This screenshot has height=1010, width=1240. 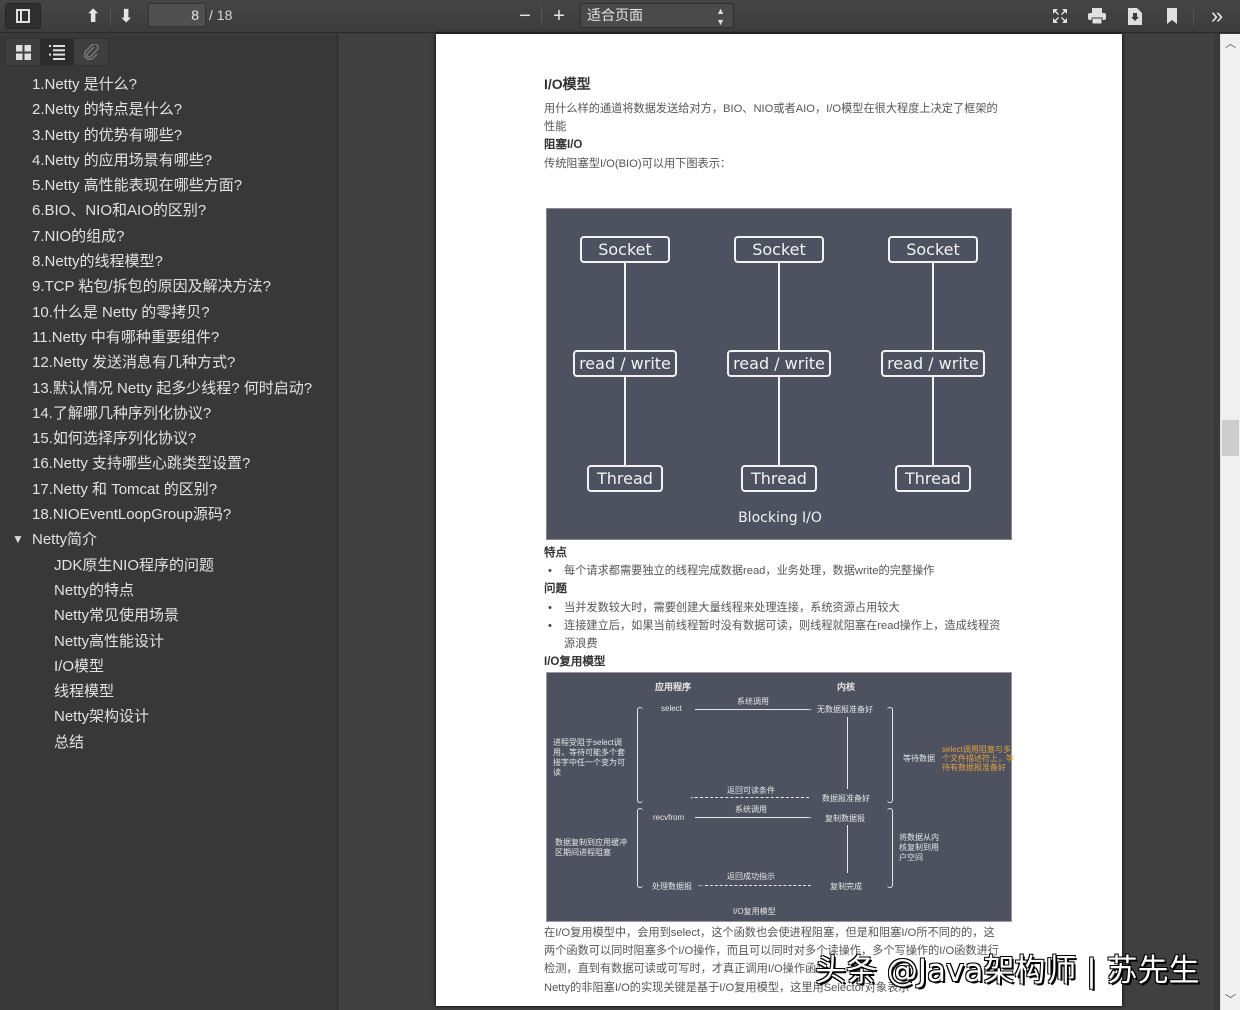 What do you see at coordinates (169, 691) in the screenshot?
I see `outline-item: 线程模型` at bounding box center [169, 691].